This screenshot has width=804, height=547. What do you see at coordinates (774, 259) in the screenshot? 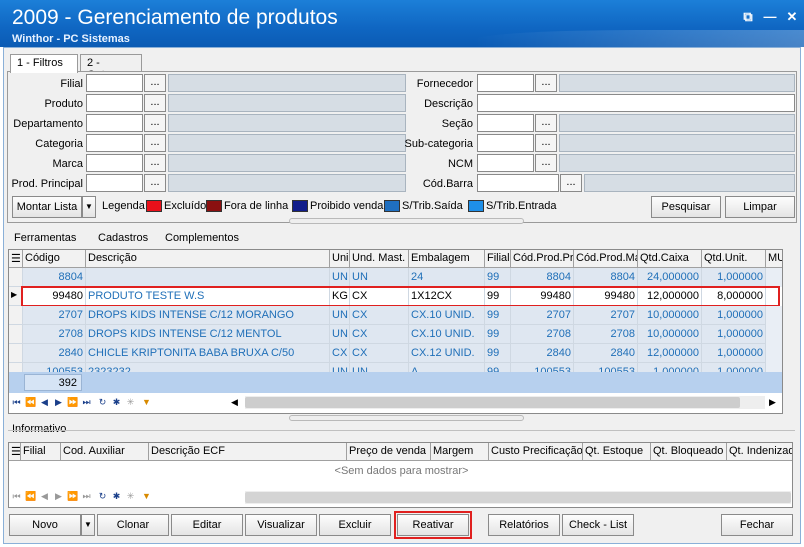
I see `col-mu: MU` at bounding box center [774, 259].